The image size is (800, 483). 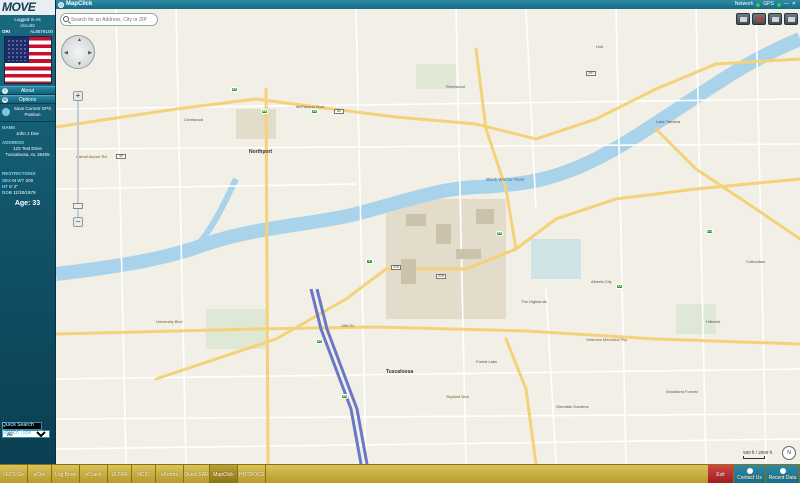 I want to click on route-shield: 171, so click(x=709, y=231).